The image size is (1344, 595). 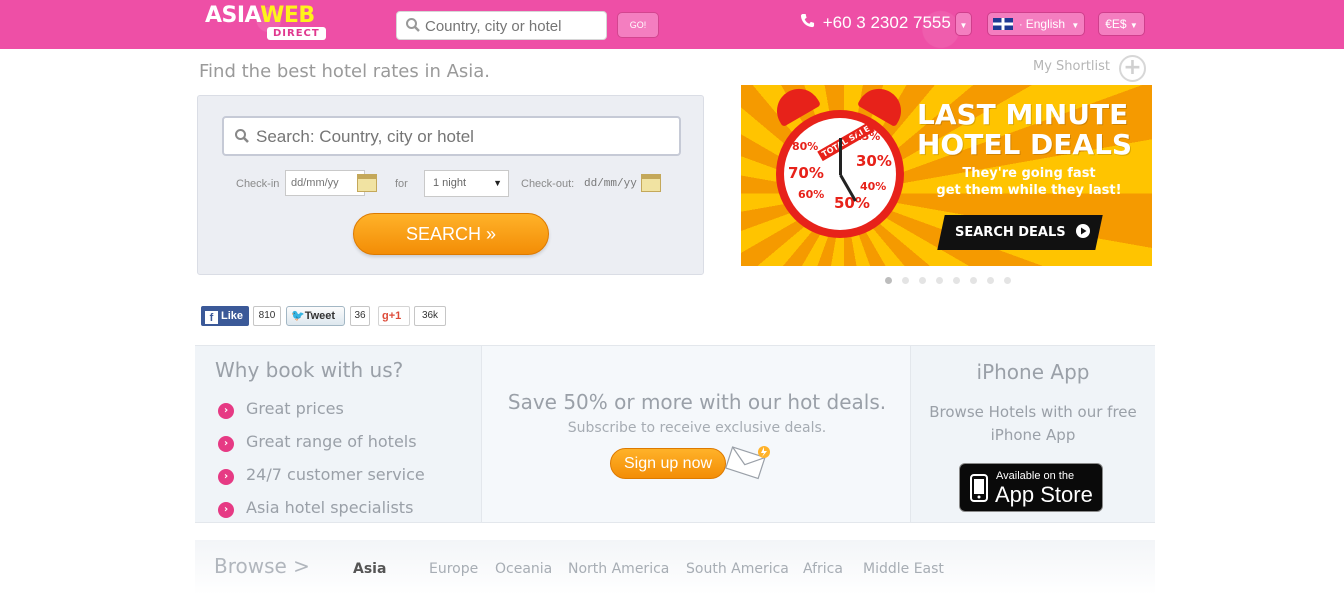 What do you see at coordinates (317, 442) in the screenshot?
I see `why-book-item: › Great range of hotels` at bounding box center [317, 442].